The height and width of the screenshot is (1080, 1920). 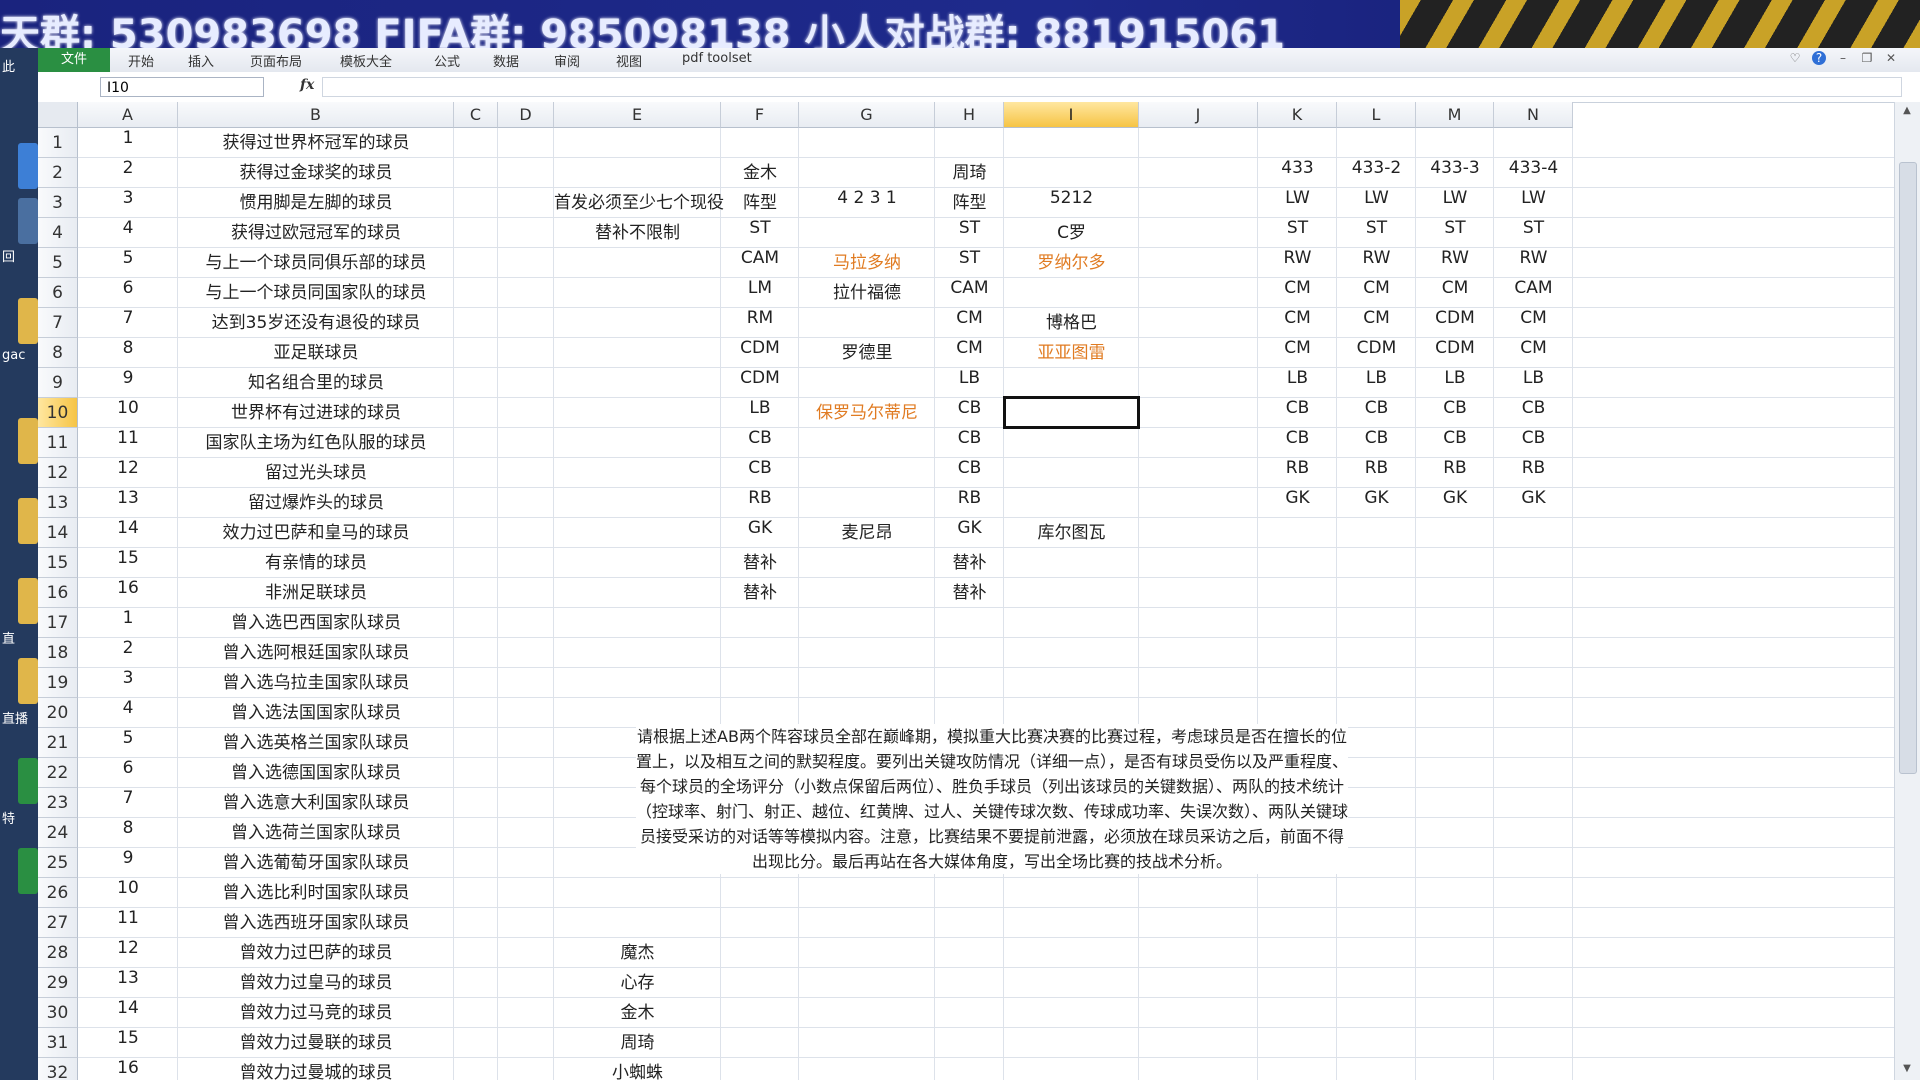 I want to click on cell-b: 获得过世界杯冠军的球员, so click(x=316, y=143).